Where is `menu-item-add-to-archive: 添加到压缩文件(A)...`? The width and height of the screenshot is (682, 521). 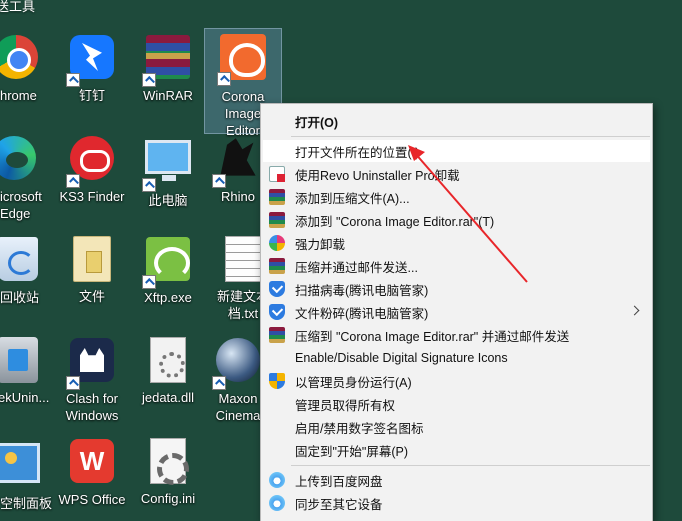 menu-item-add-to-archive: 添加到压缩文件(A)... is located at coordinates (456, 197).